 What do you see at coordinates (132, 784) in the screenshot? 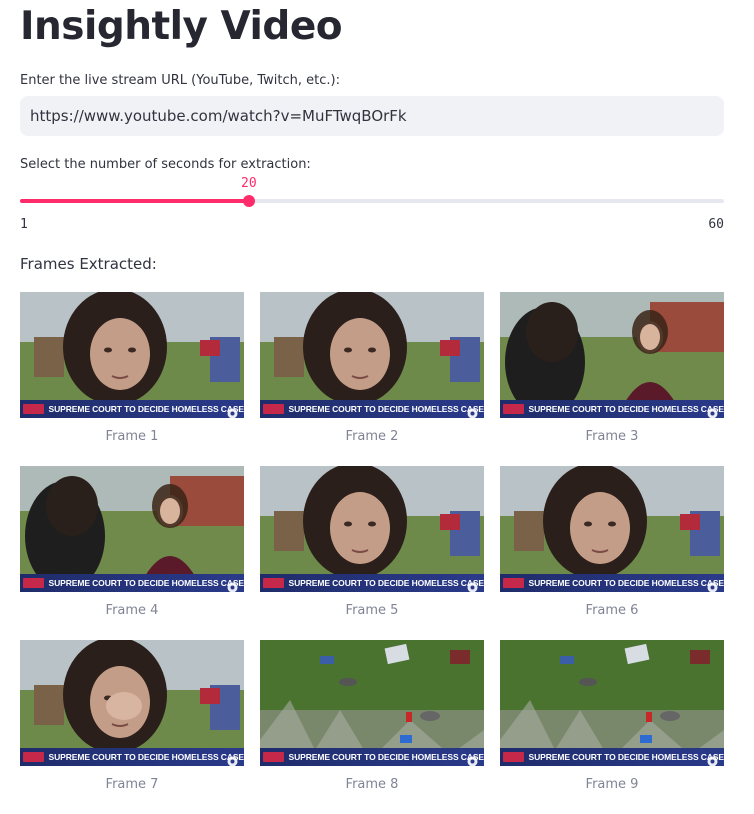
I see `frame-caption: Frame 7` at bounding box center [132, 784].